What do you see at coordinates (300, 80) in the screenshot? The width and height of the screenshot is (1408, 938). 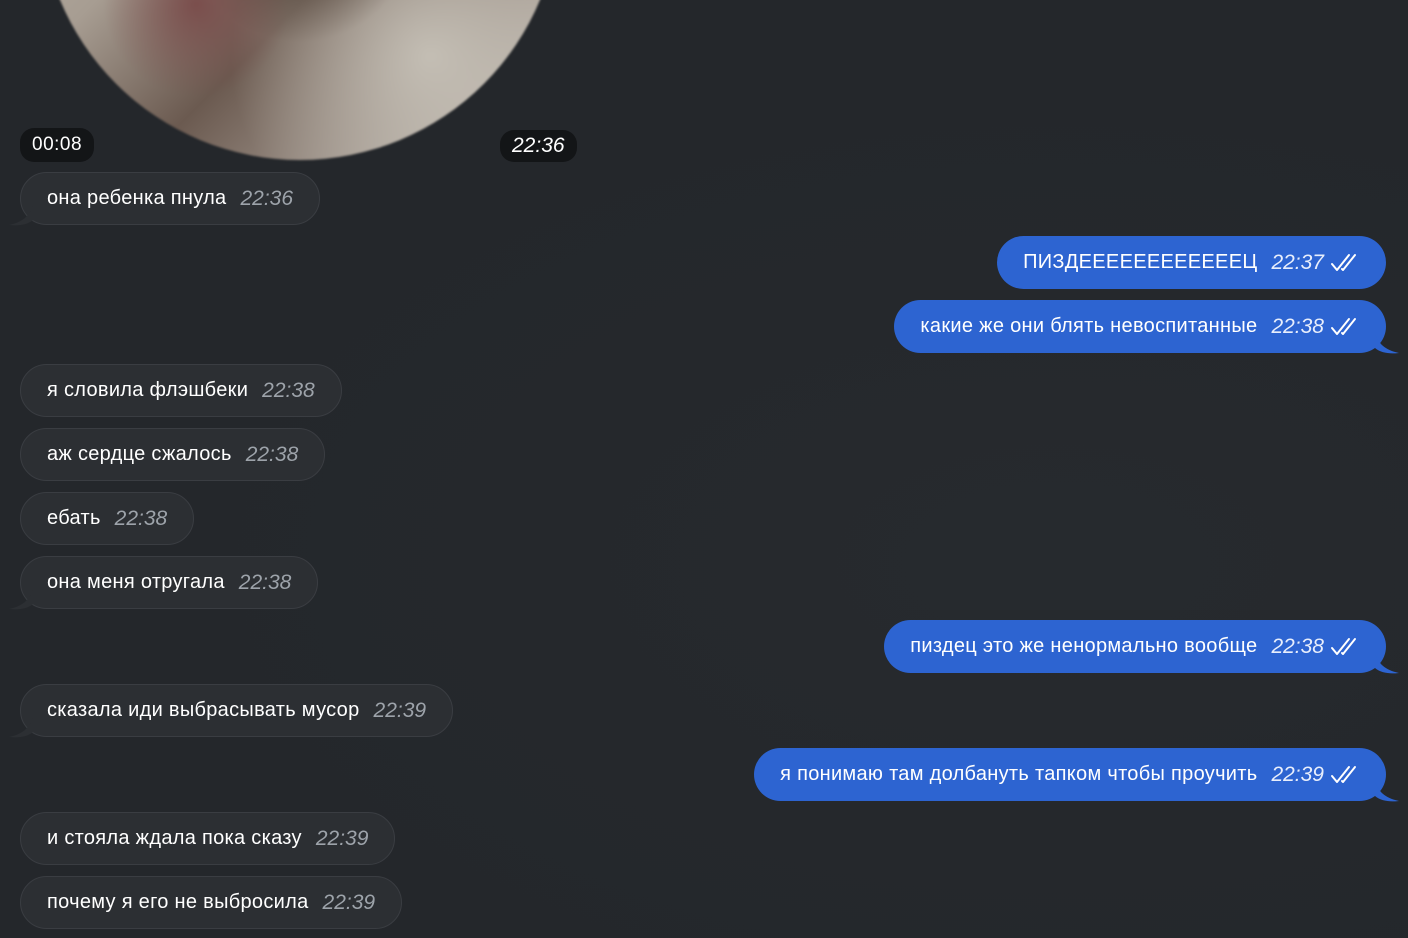 I see `video-message-thumbnail` at bounding box center [300, 80].